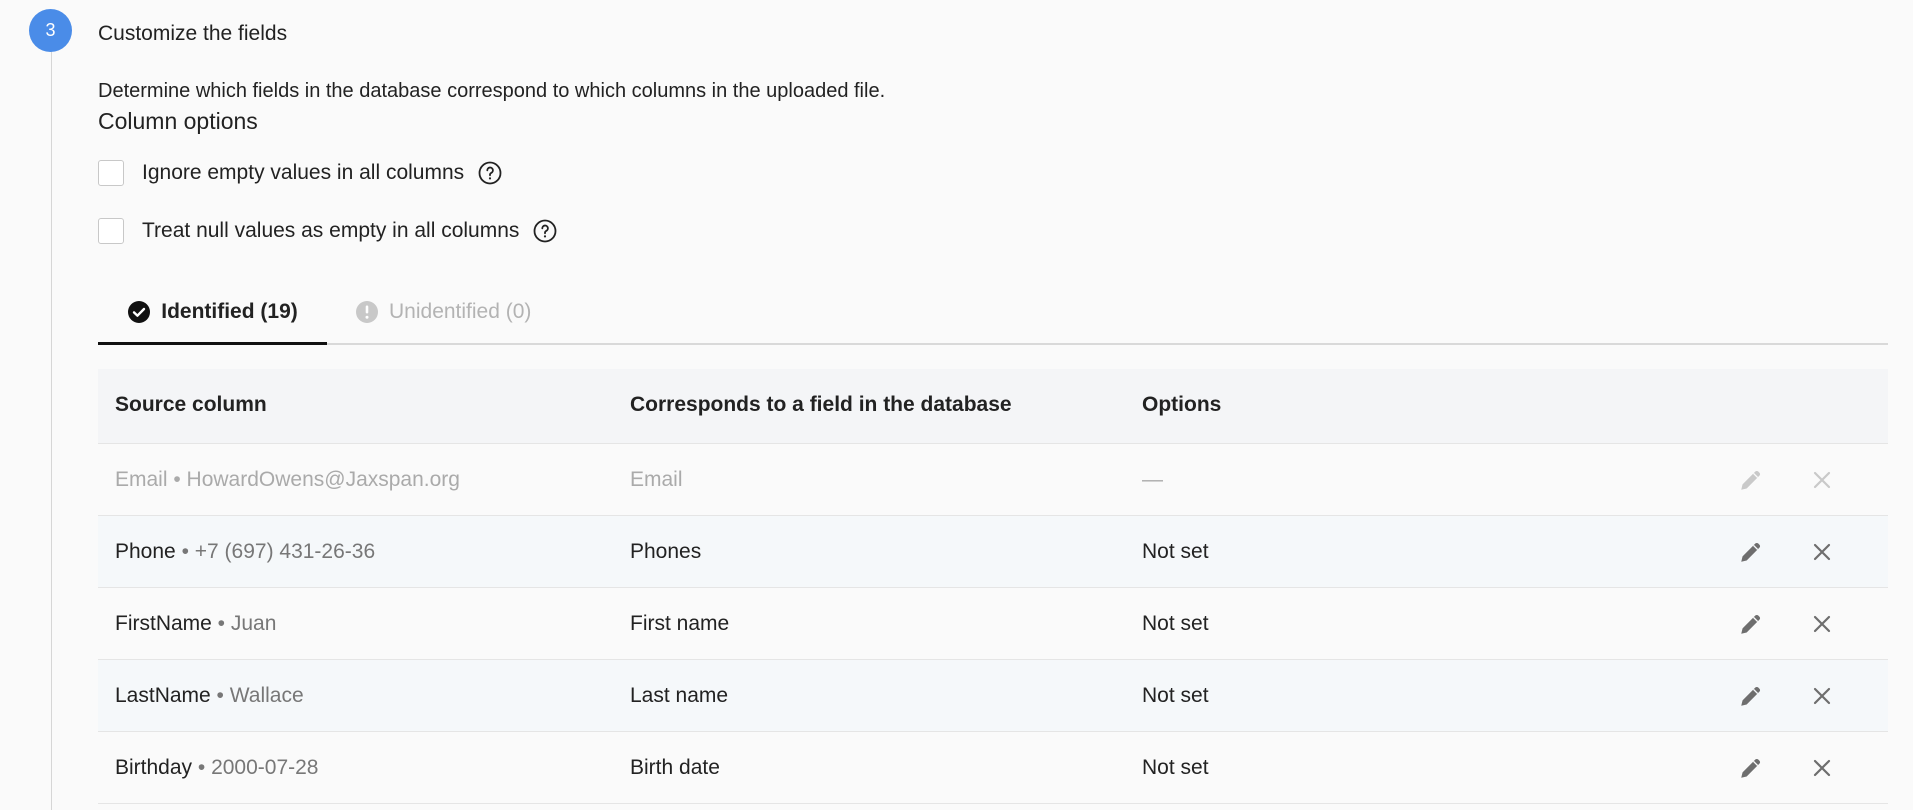 The height and width of the screenshot is (810, 1913). I want to click on field-cell: Phones, so click(666, 551).